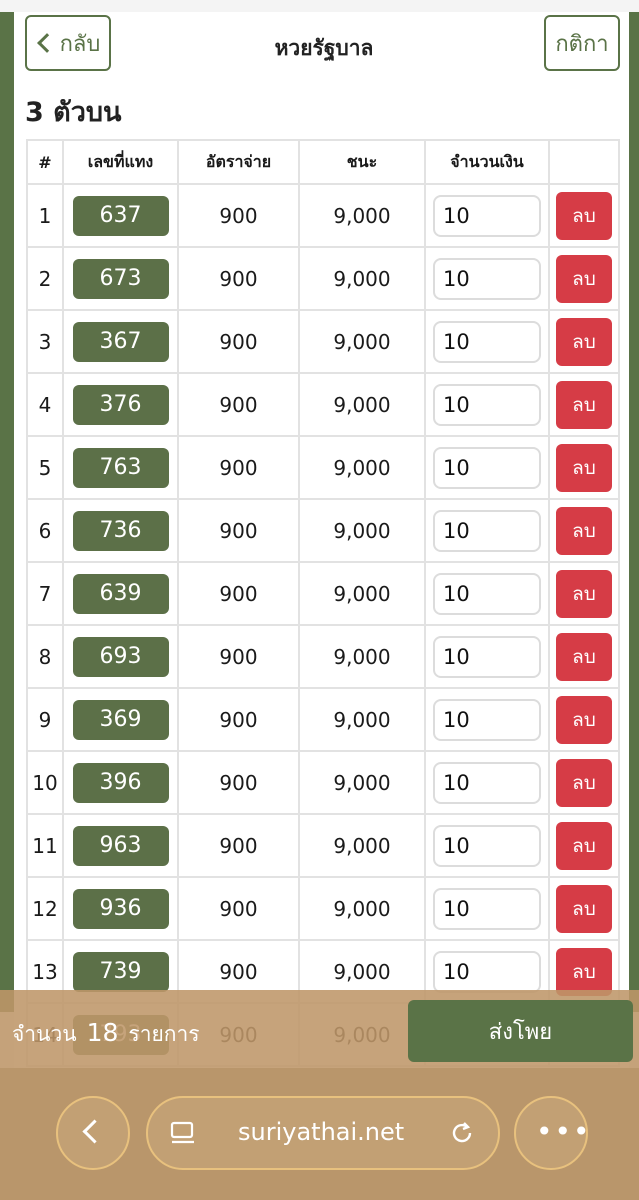 The height and width of the screenshot is (1200, 639). I want to click on bet-number-badge: 736, so click(120, 530).